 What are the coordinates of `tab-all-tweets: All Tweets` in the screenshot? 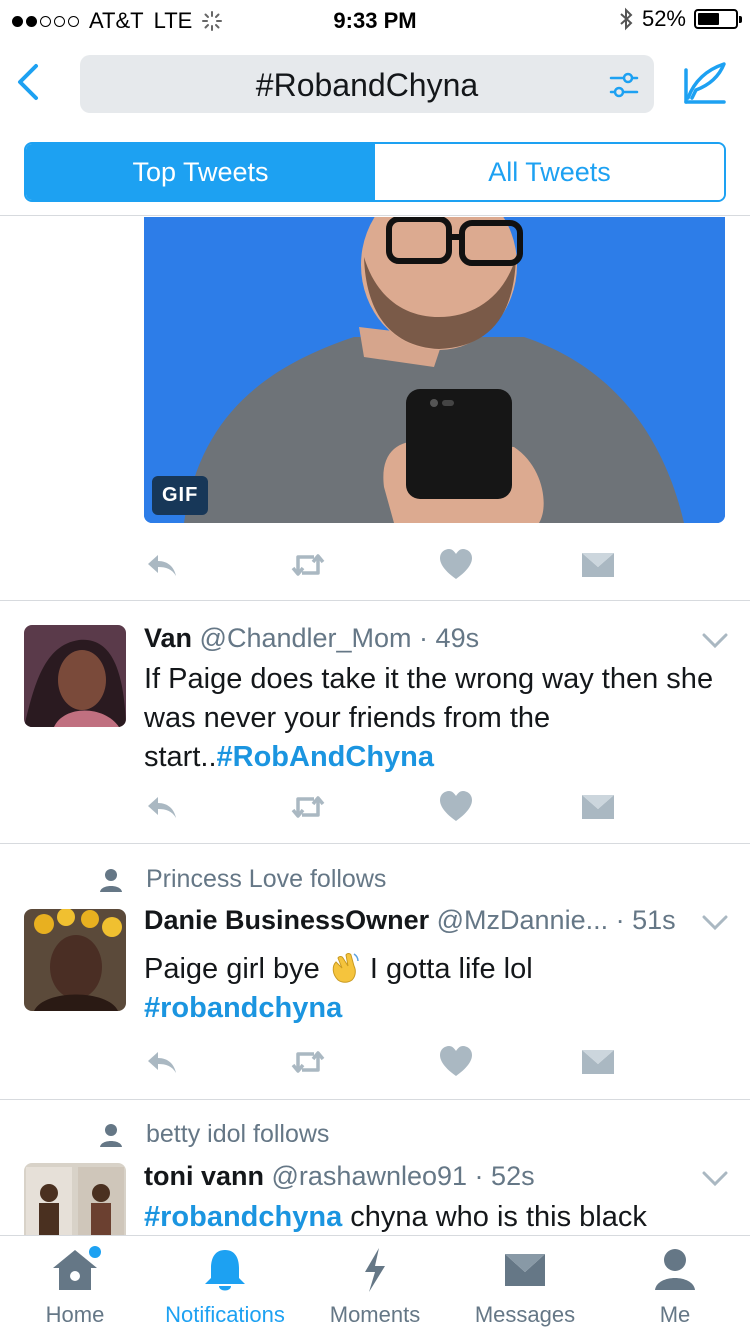 It's located at (549, 172).